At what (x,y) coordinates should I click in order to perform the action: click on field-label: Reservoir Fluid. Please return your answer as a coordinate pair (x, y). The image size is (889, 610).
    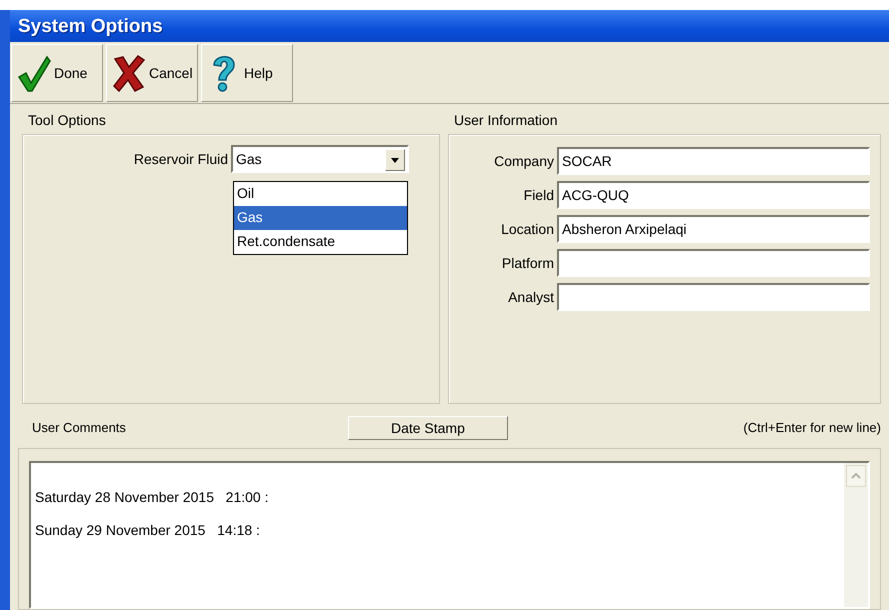
    Looking at the image, I should click on (180, 159).